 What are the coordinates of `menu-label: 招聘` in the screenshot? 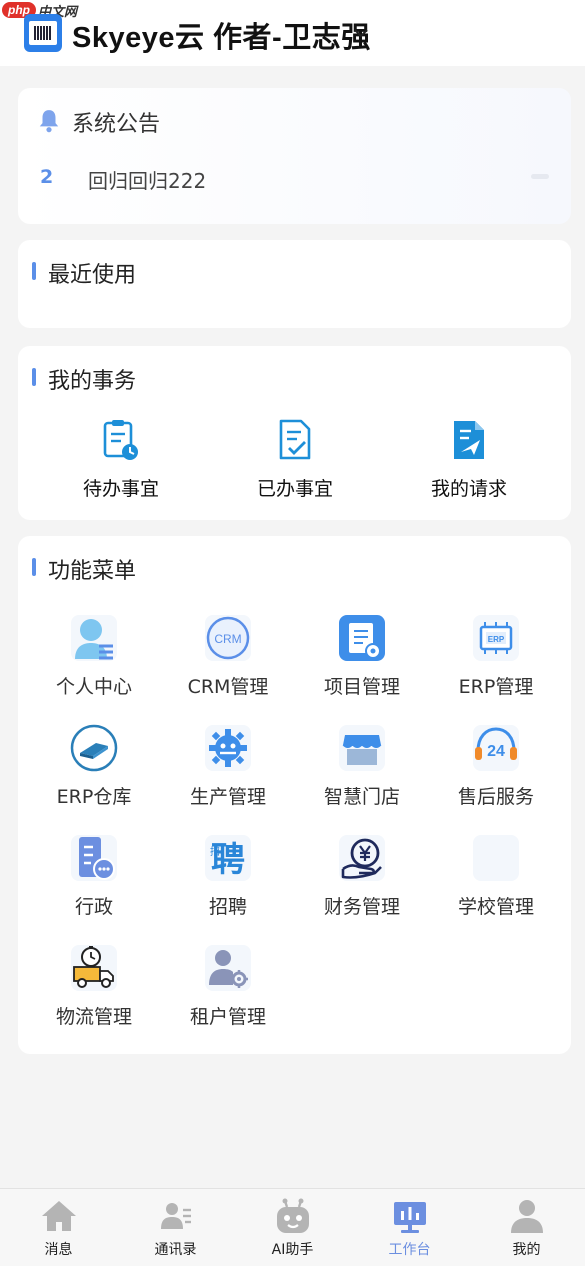 It's located at (227, 907).